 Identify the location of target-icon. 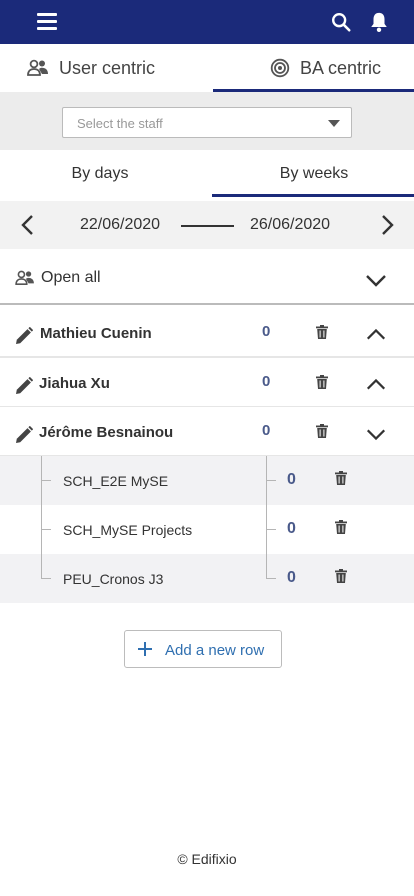
(280, 68).